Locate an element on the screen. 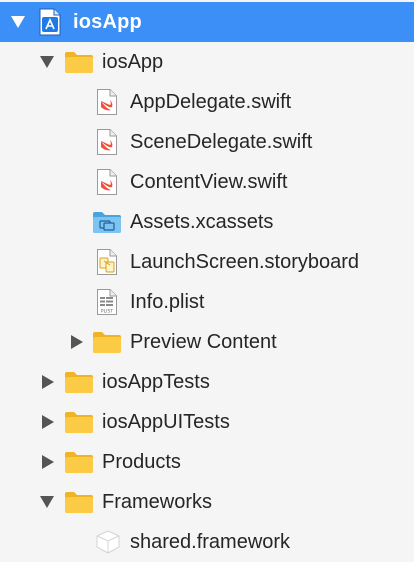  tree-row-label: SceneDelegate.swift is located at coordinates (221, 142).